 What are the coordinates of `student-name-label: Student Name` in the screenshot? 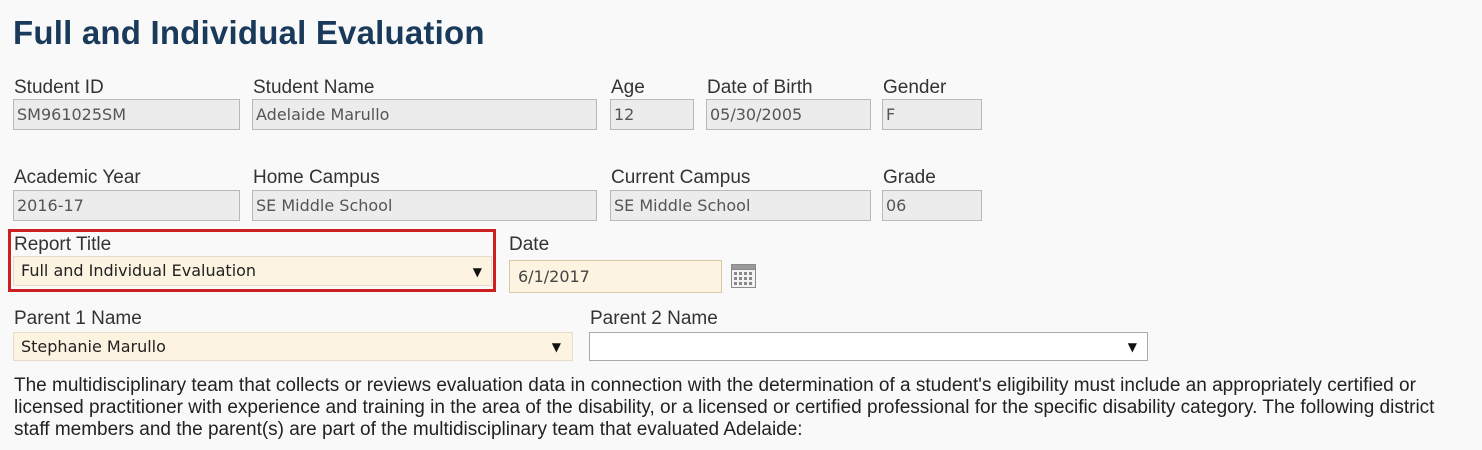 It's located at (314, 87).